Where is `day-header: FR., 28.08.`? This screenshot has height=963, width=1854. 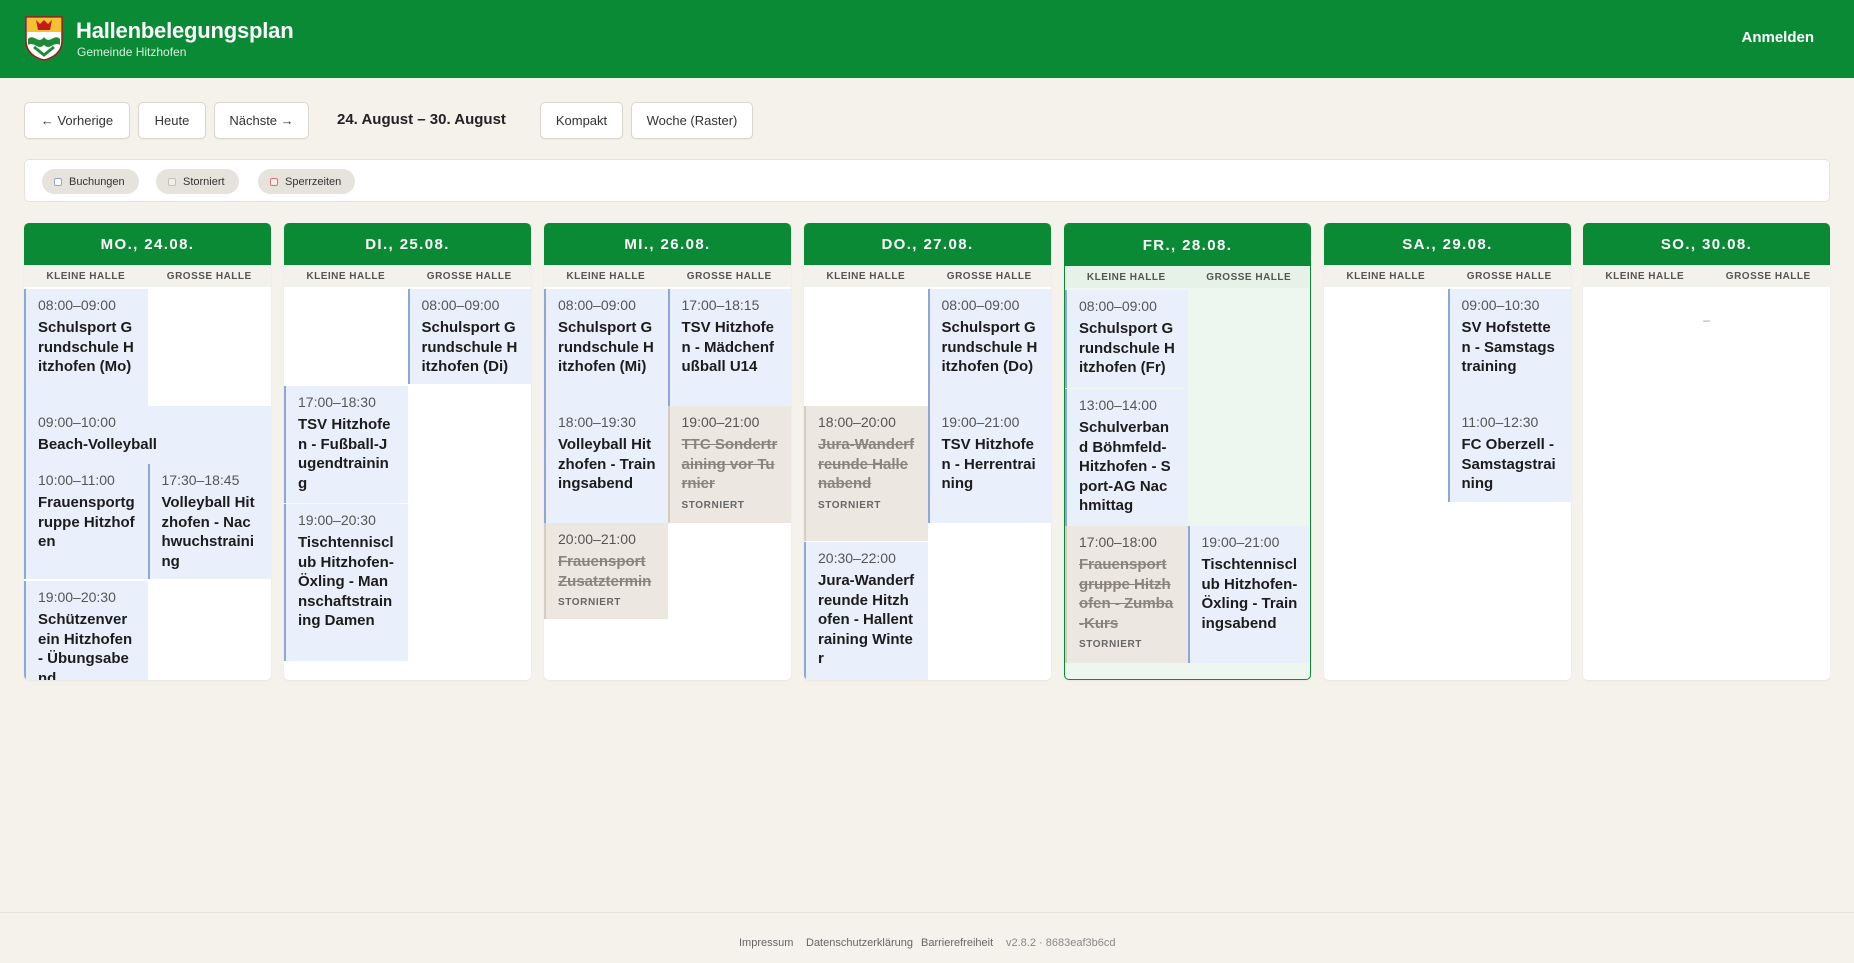
day-header: FR., 28.08. is located at coordinates (1187, 245).